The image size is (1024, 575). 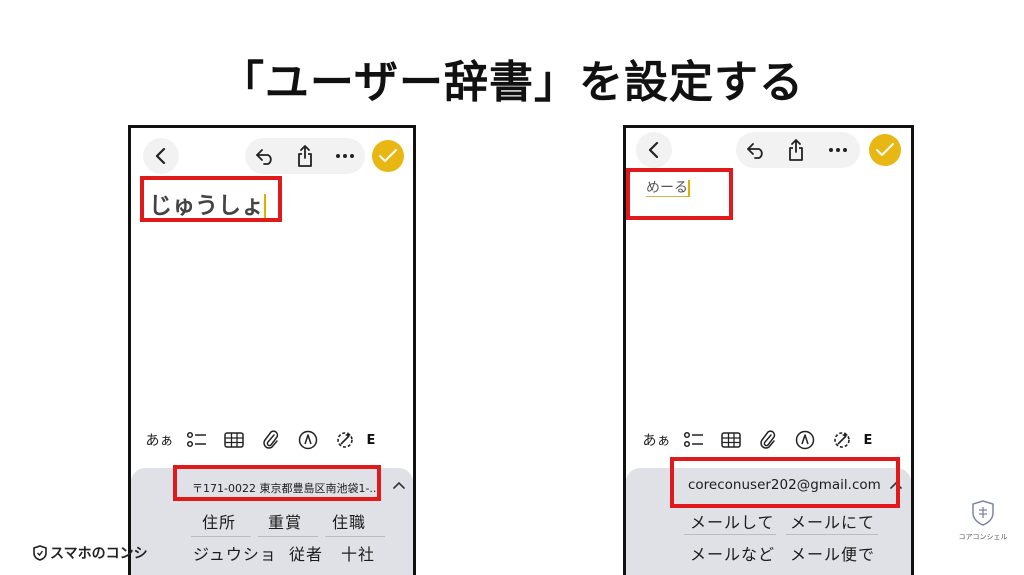 I want to click on candidate-item: 住所, so click(x=219, y=521).